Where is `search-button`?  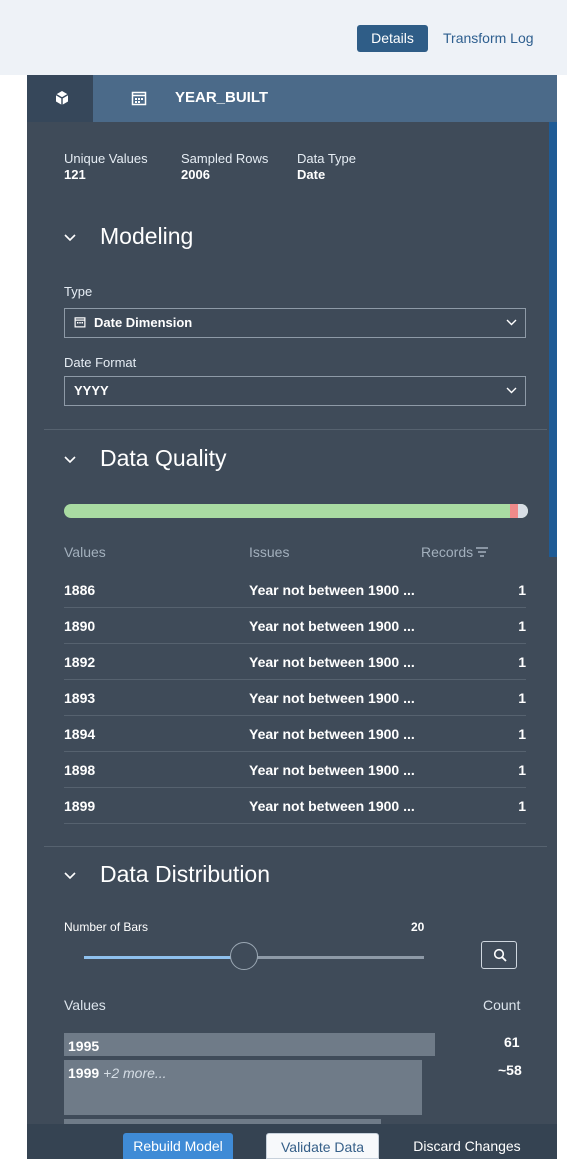
search-button is located at coordinates (499, 955).